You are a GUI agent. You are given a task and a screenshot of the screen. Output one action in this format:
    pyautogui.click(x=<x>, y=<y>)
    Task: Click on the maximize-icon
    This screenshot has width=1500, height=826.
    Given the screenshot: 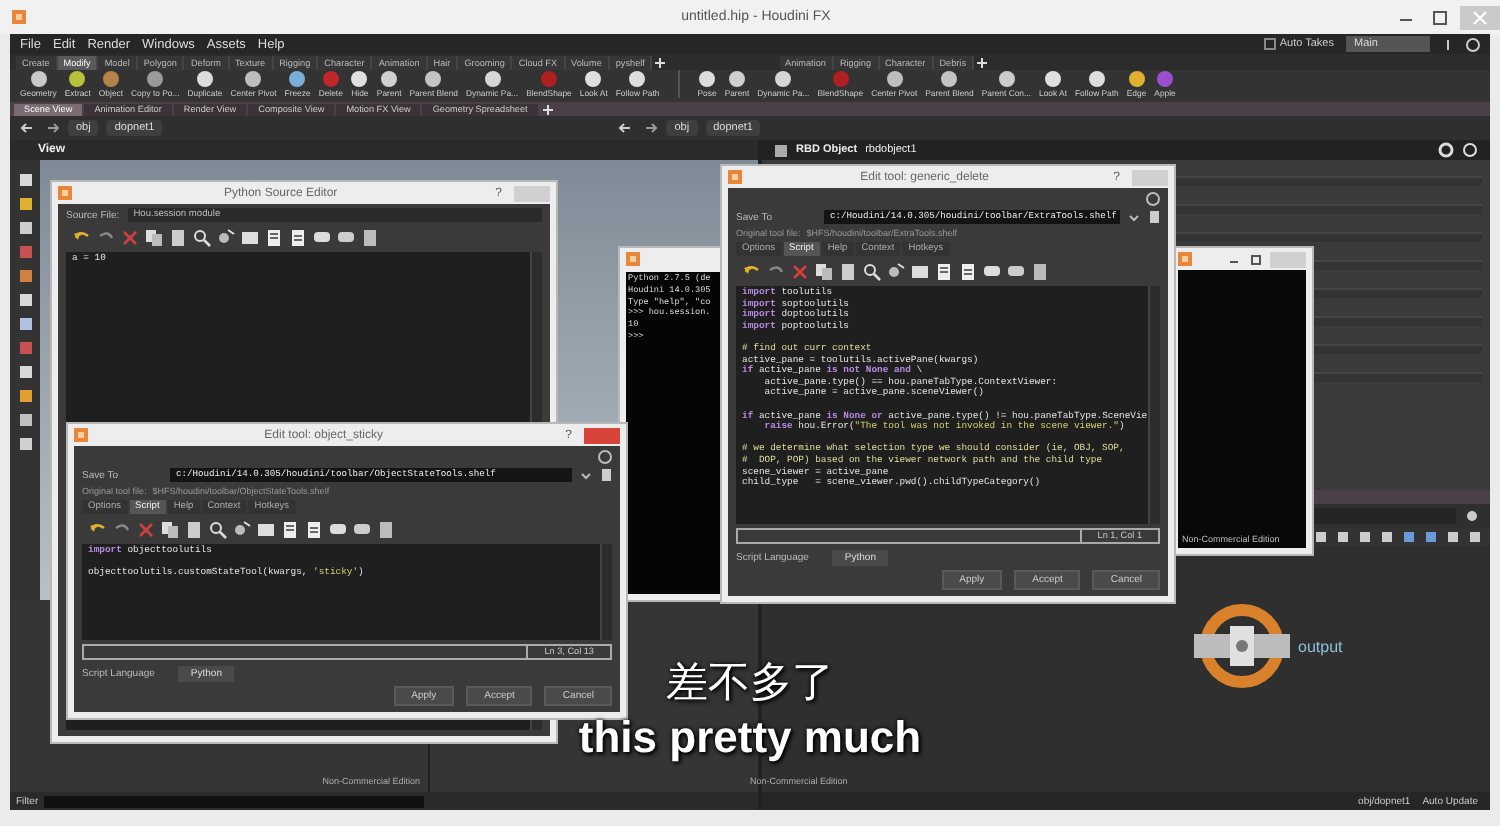 What is the action you would take?
    pyautogui.click(x=1256, y=259)
    